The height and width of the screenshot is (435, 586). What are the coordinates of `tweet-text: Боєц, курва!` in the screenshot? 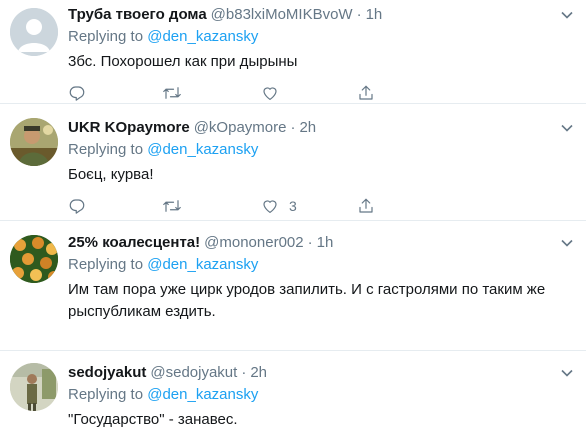 It's located at (111, 174).